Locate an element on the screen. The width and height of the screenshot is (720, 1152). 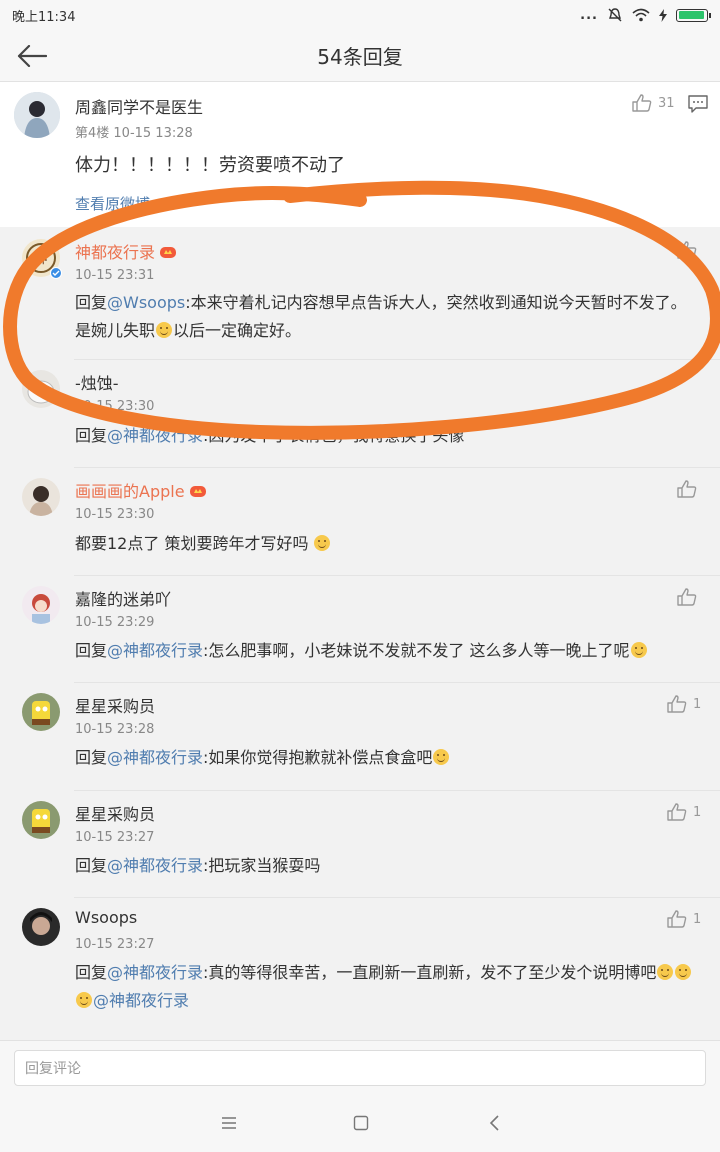
comment-button is located at coordinates (698, 106).